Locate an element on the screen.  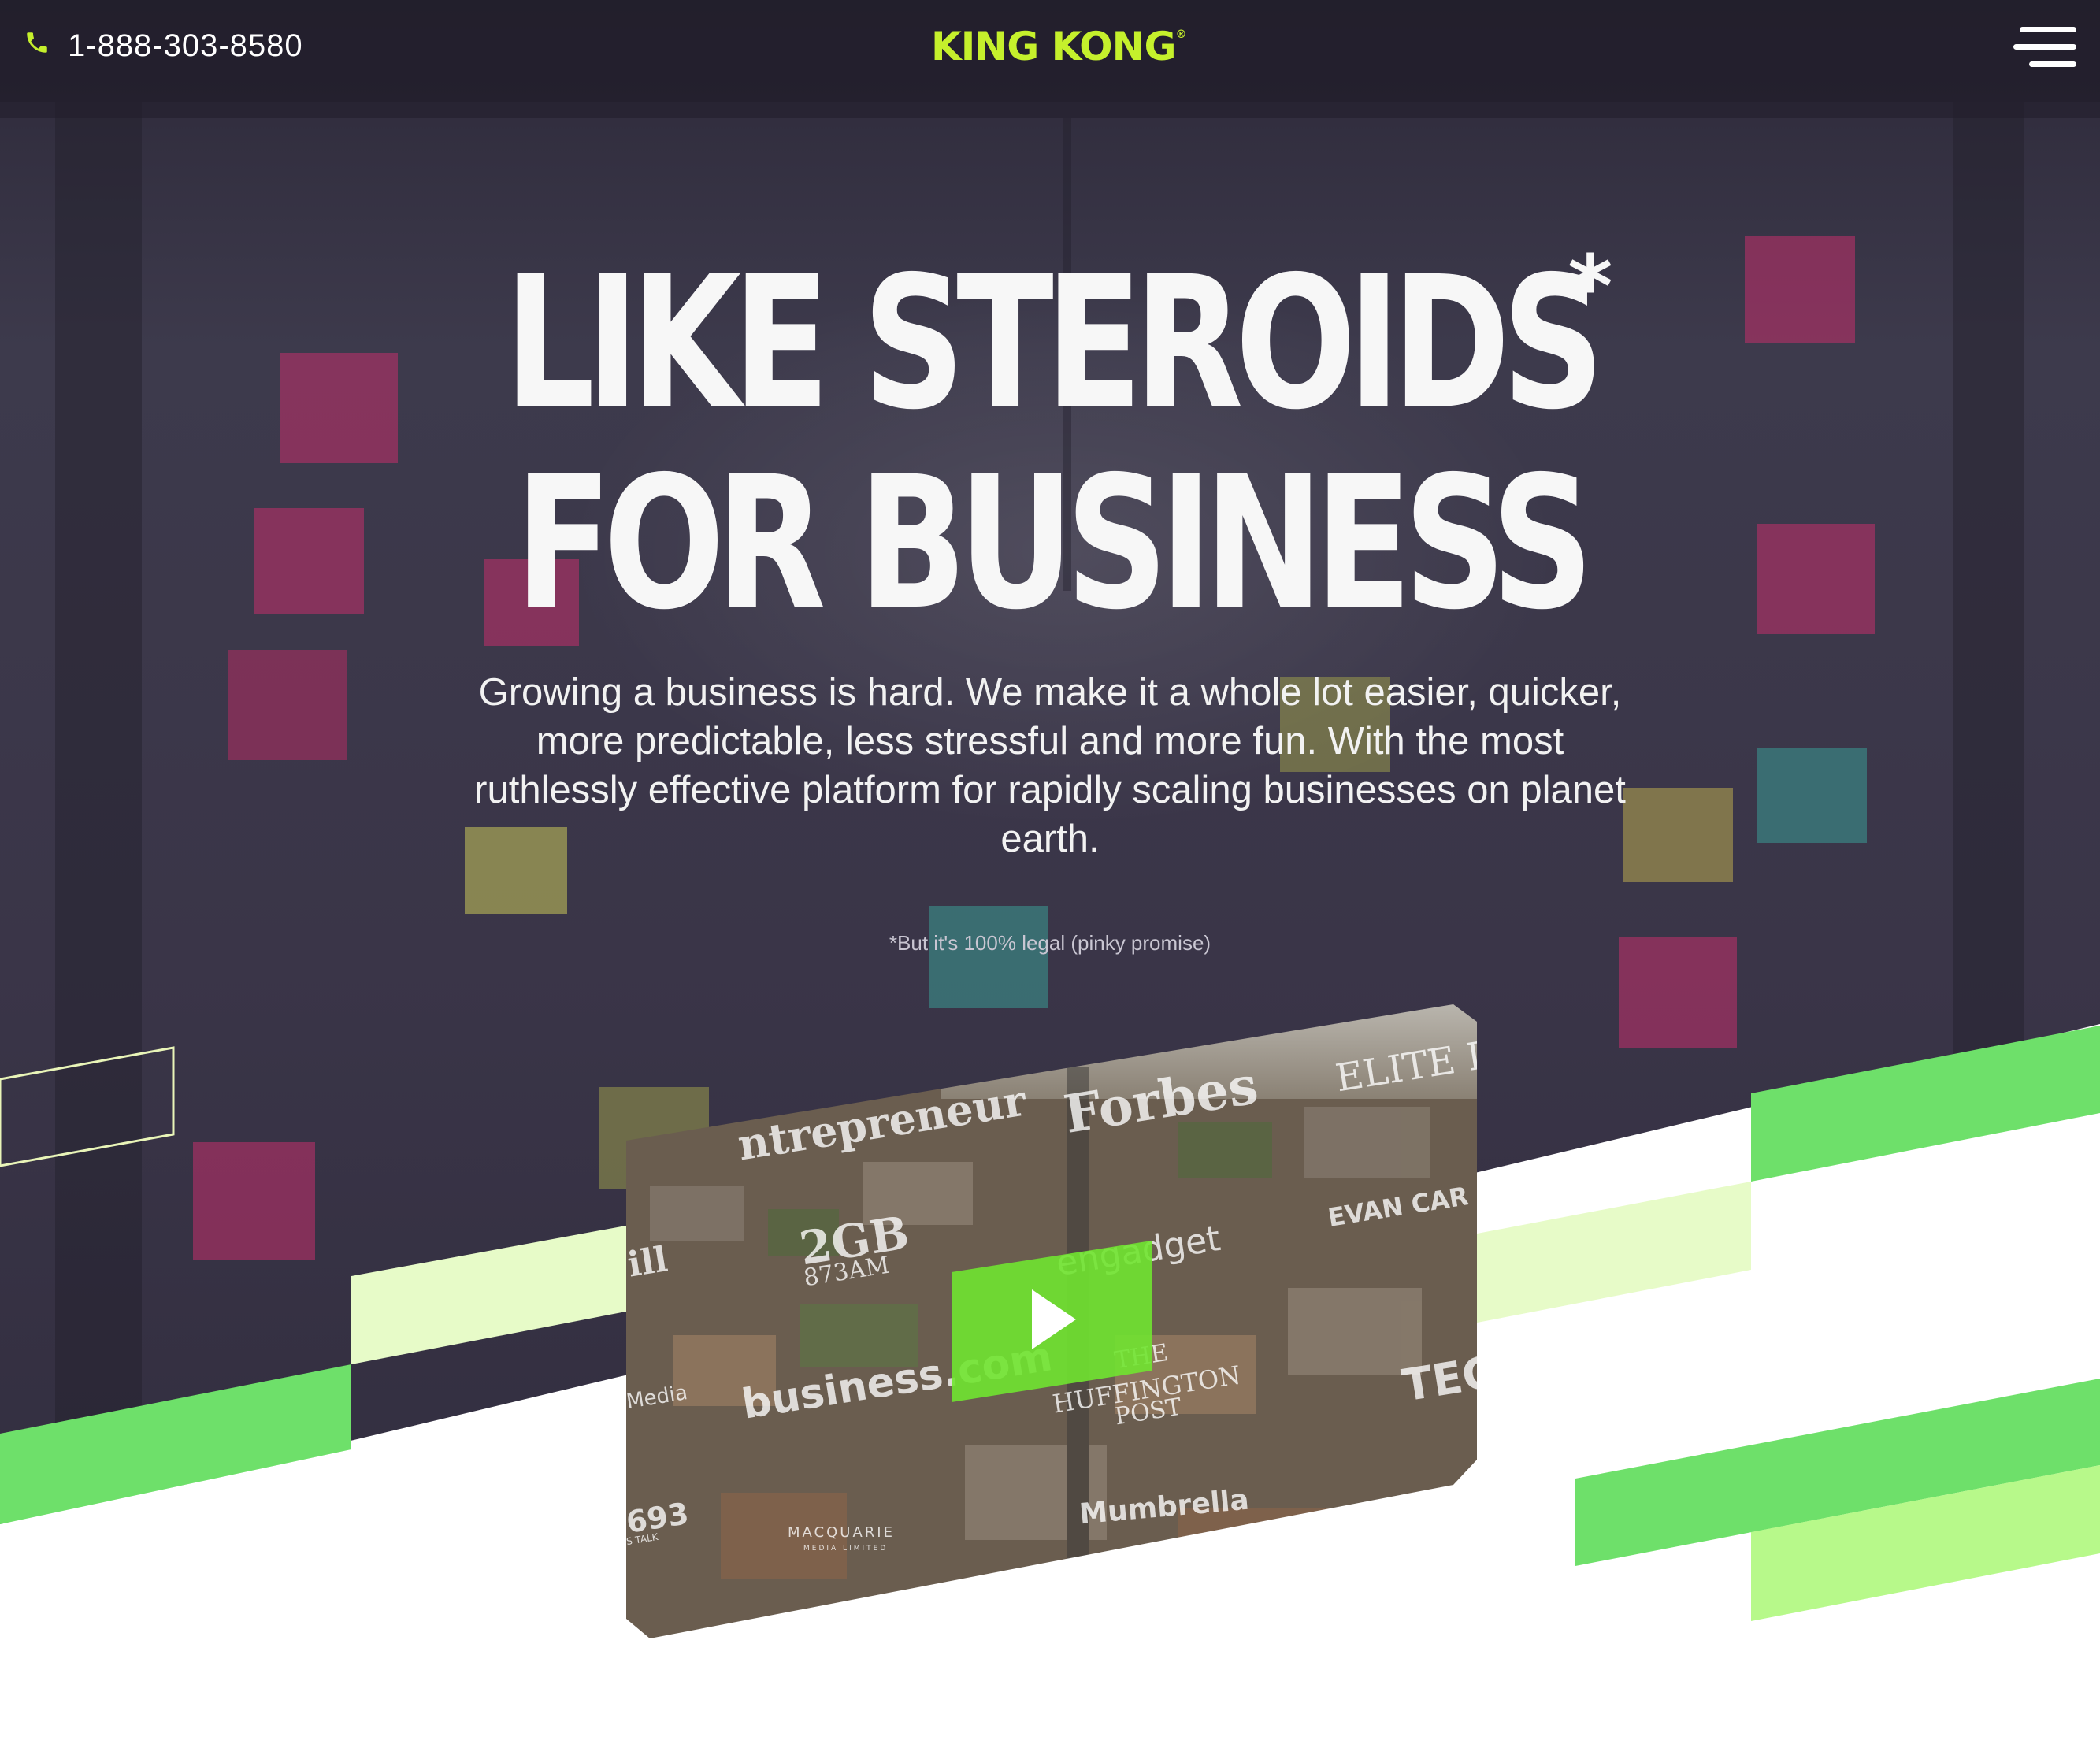
phone-link: 1-888-303-8580 is located at coordinates (163, 46).